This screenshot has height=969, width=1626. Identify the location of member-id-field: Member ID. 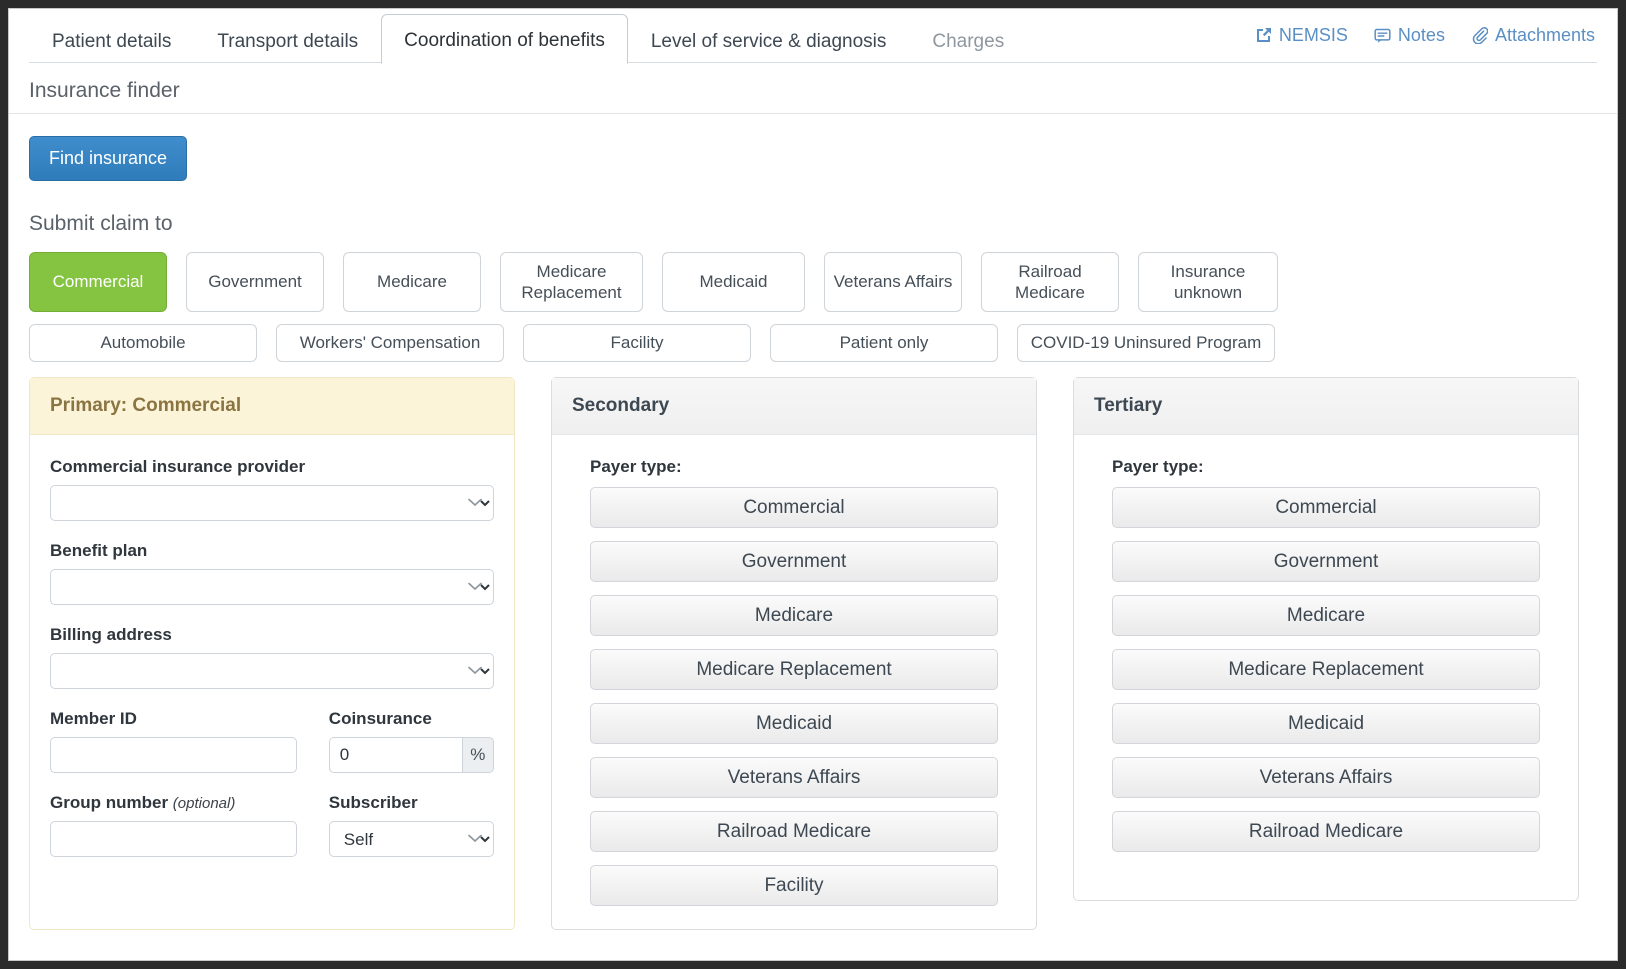
(173, 741).